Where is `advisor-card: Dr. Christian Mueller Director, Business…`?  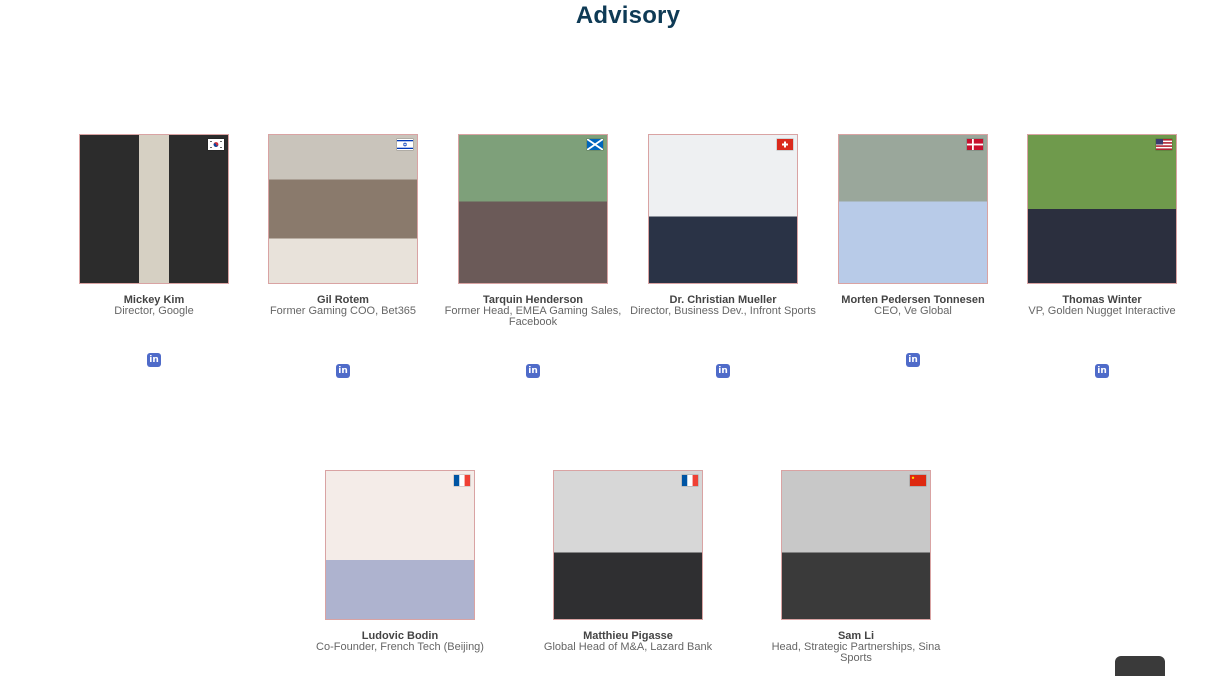
advisor-card: Dr. Christian Mueller Director, Business… is located at coordinates (723, 256).